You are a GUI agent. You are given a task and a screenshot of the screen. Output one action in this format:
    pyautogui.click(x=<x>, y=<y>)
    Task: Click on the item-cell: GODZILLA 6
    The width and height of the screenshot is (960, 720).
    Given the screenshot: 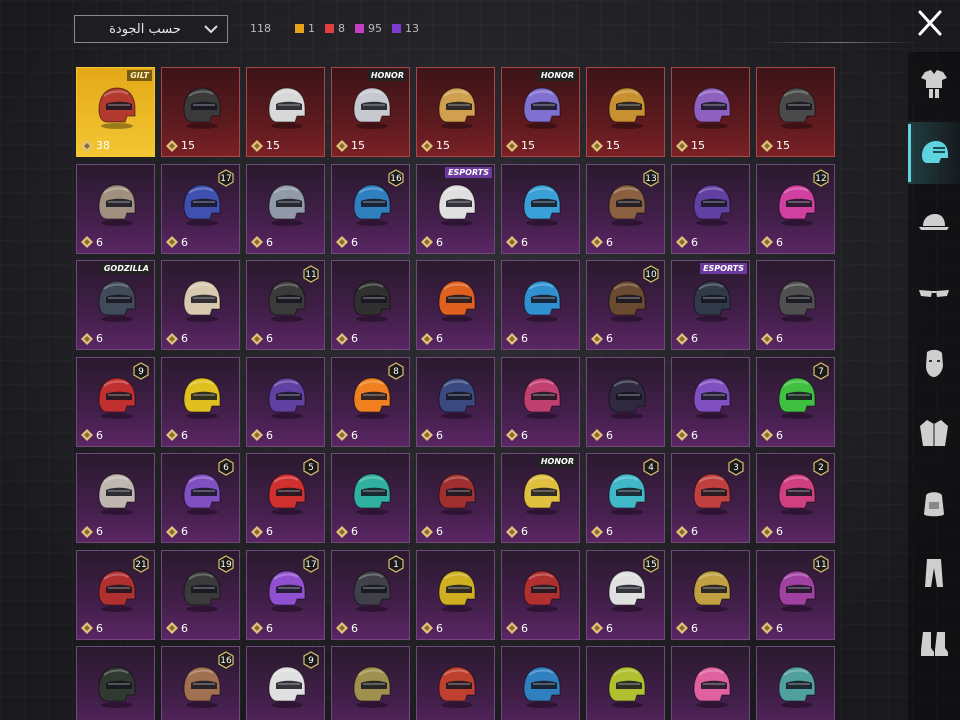 What is the action you would take?
    pyautogui.click(x=115, y=305)
    